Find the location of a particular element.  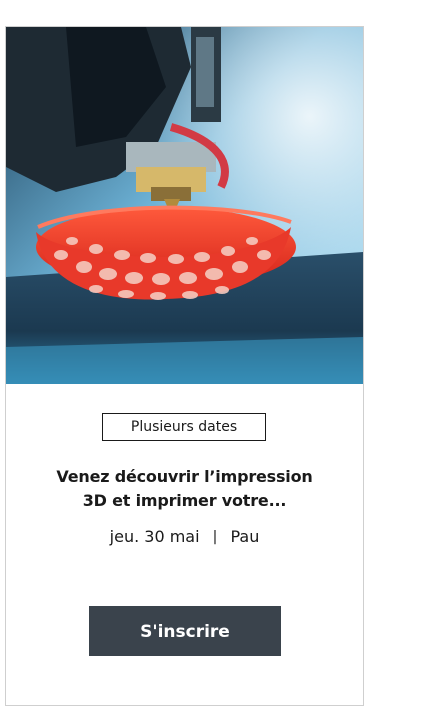

register-button: S'inscrire is located at coordinates (185, 631).